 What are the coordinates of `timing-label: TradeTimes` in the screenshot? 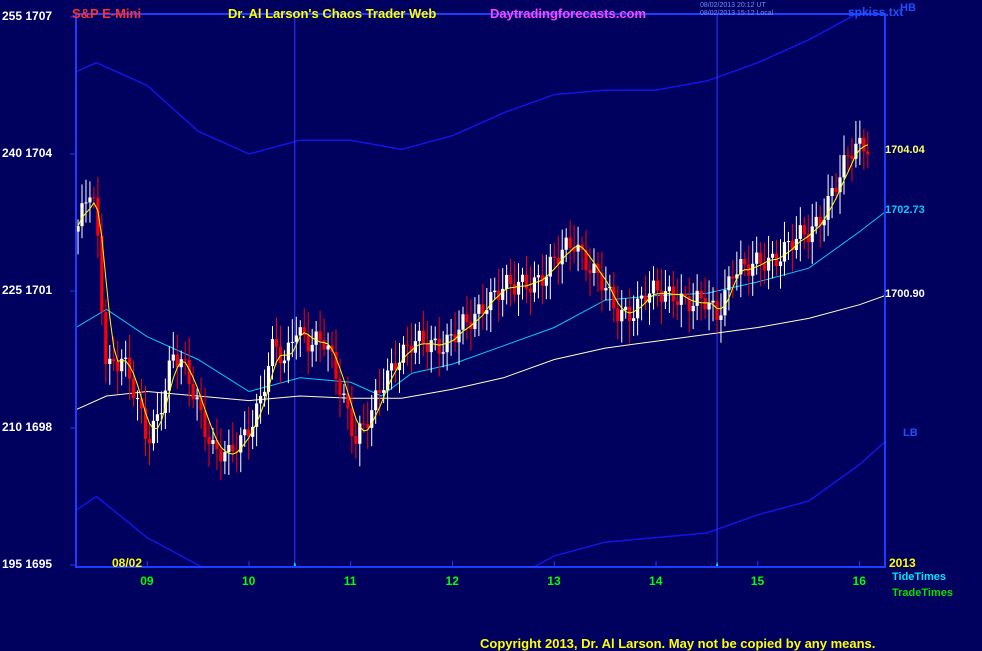 It's located at (922, 592).